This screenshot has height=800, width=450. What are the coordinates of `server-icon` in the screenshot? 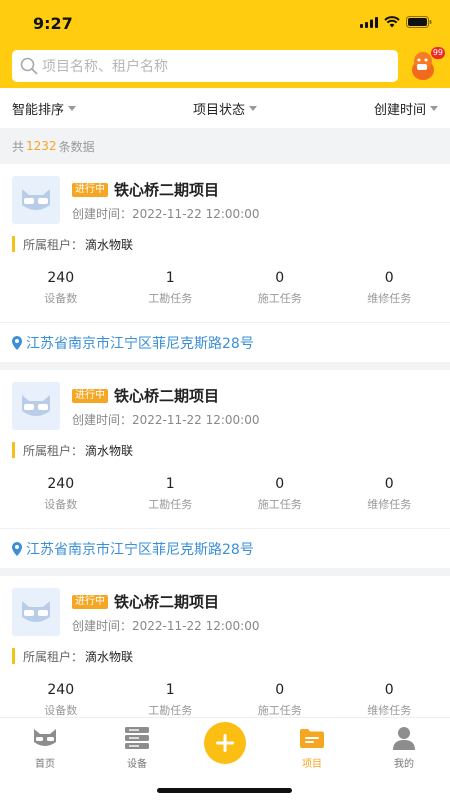 It's located at (137, 738).